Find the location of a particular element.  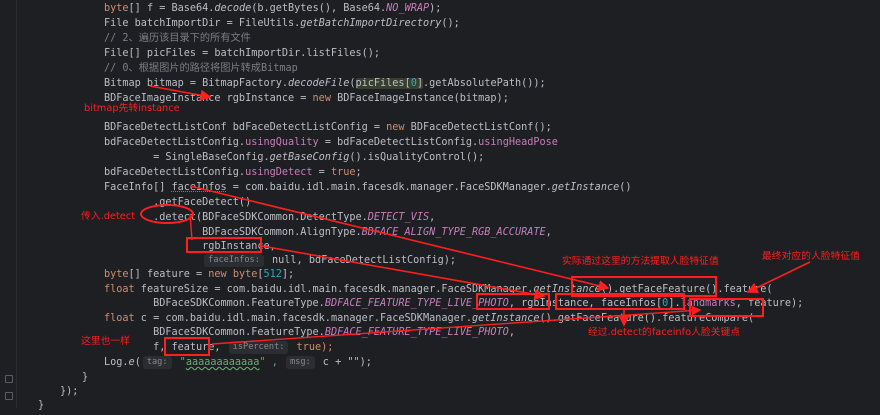

param-hint: isPercent: is located at coordinates (258, 347).